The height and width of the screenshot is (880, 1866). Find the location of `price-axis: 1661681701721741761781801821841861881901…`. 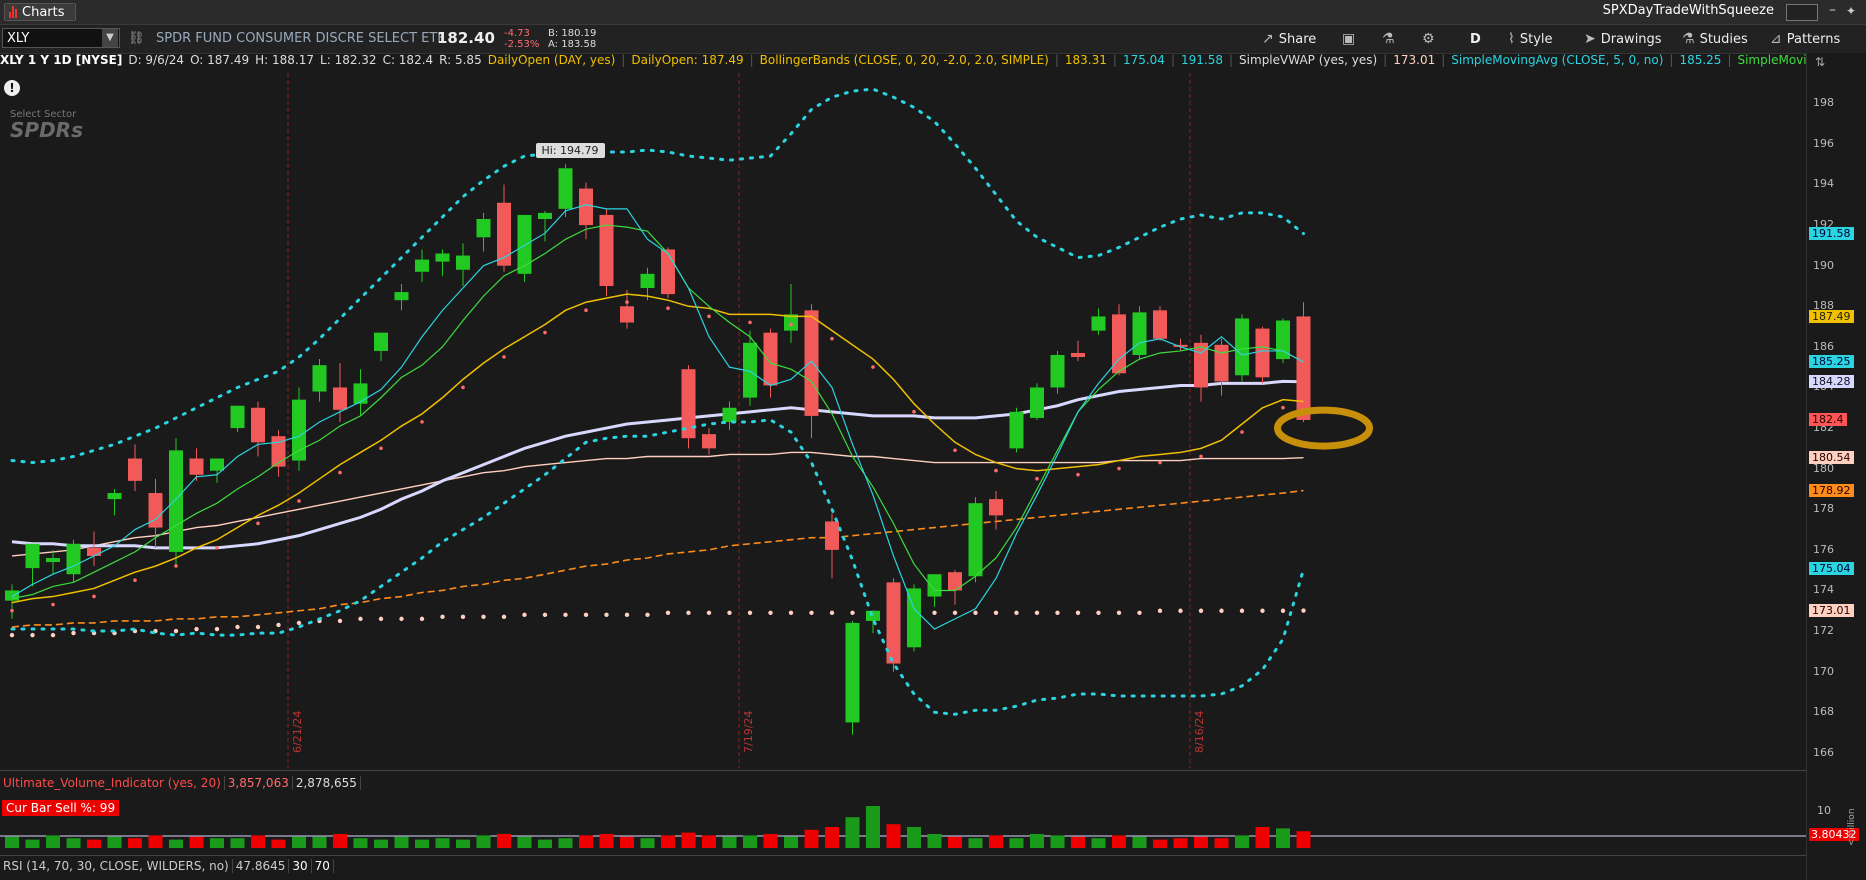

price-axis: 1661681701721741761781801821841861881901… is located at coordinates (1836, 466).